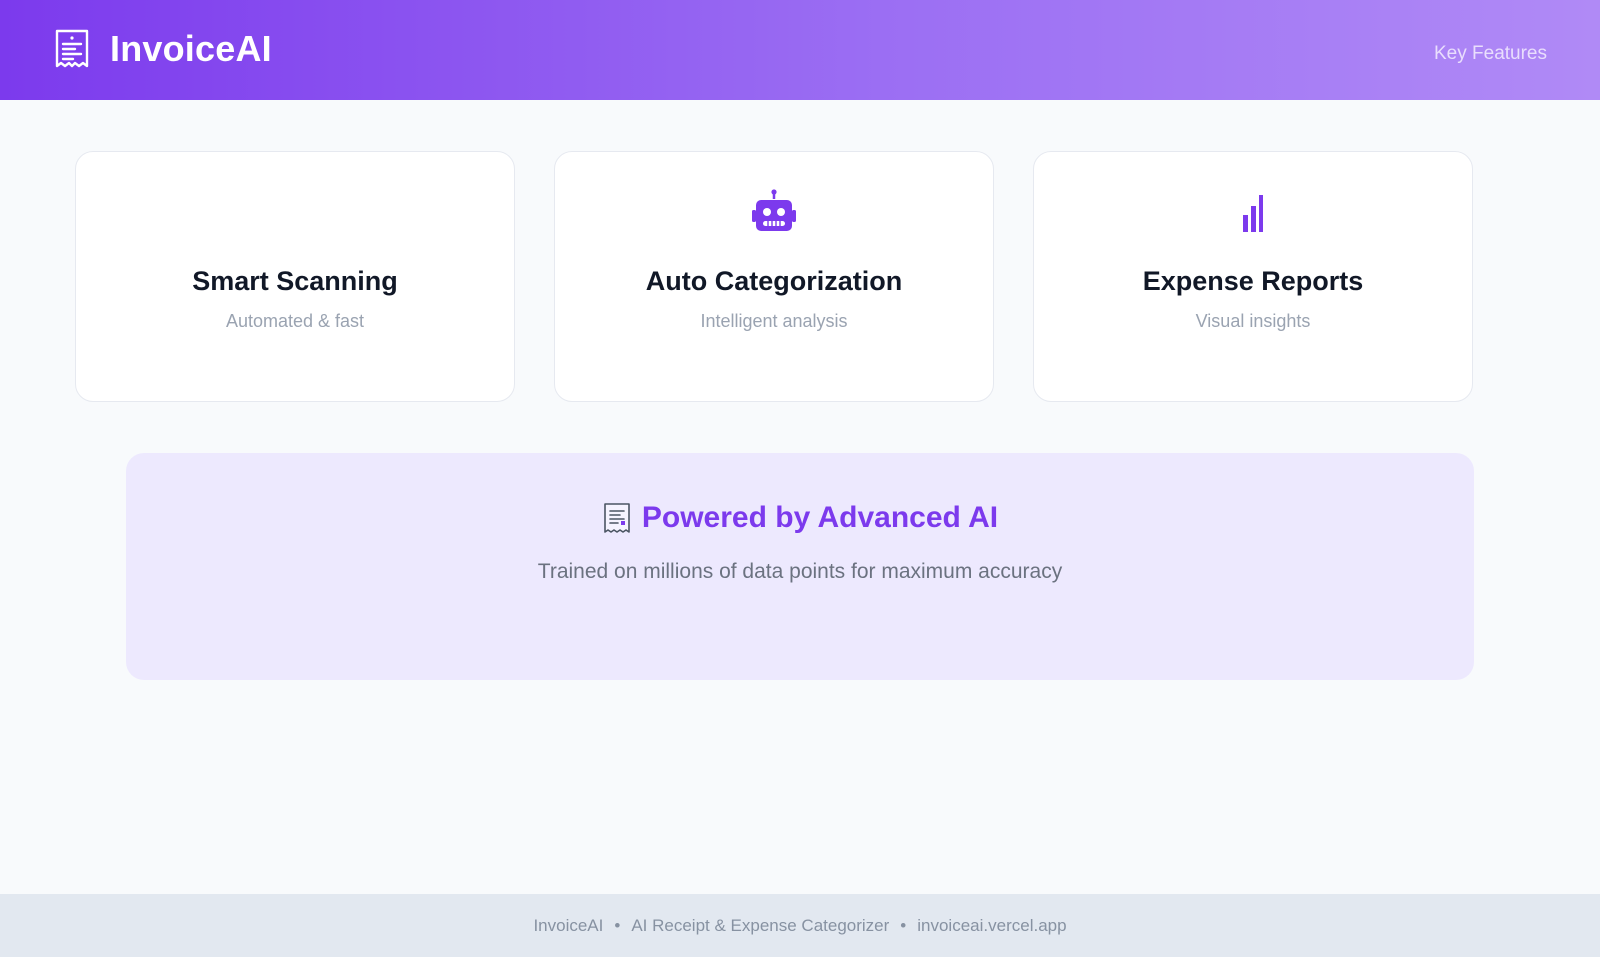  I want to click on feature-subtitle: Intelligent analysis, so click(774, 321).